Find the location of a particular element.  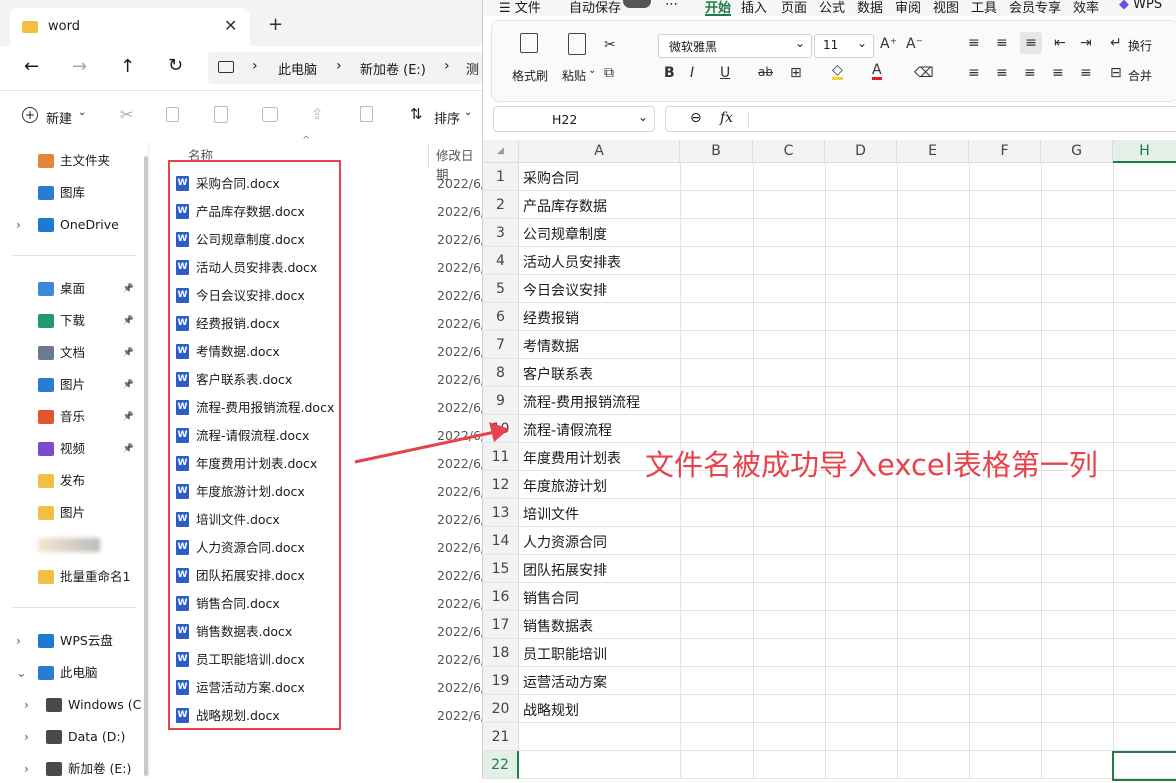

paste-icon is located at coordinates (221, 114).